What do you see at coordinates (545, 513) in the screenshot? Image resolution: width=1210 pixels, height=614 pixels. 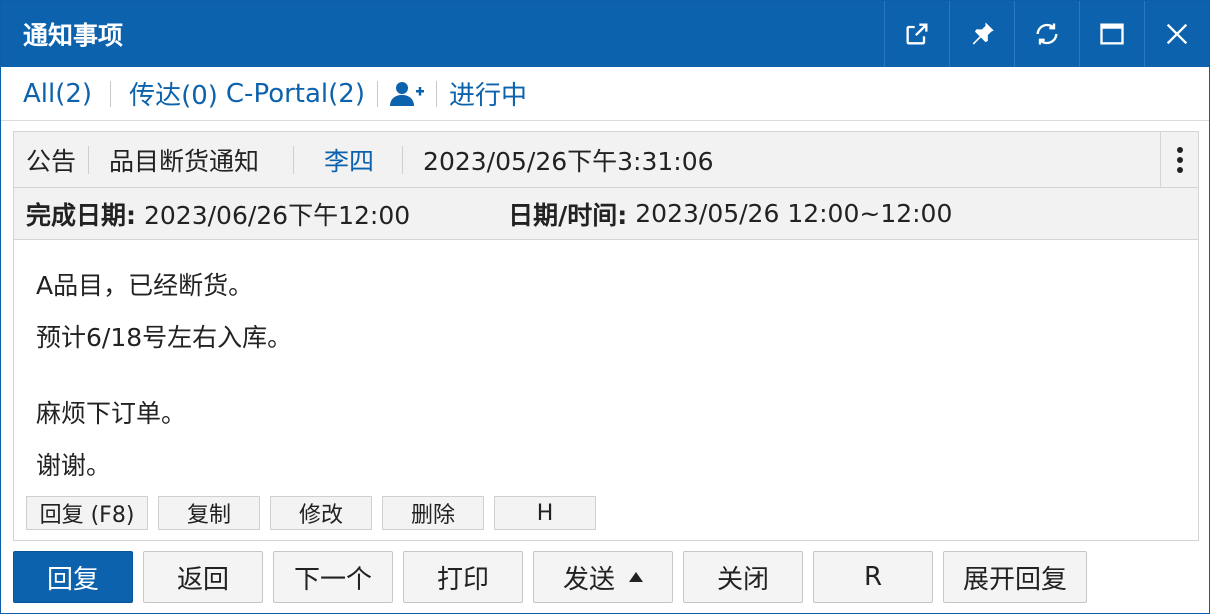 I see `inline-h-button: H` at bounding box center [545, 513].